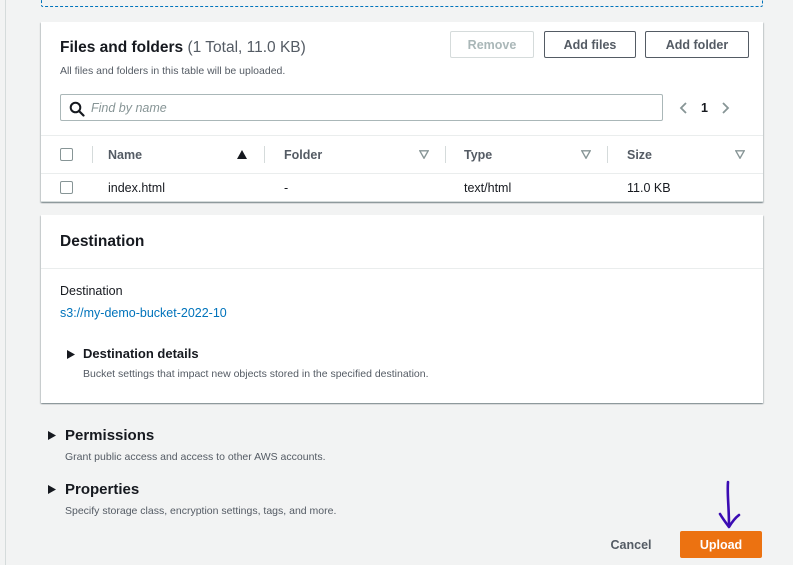  What do you see at coordinates (639, 154) in the screenshot?
I see `column-header-size: Size` at bounding box center [639, 154].